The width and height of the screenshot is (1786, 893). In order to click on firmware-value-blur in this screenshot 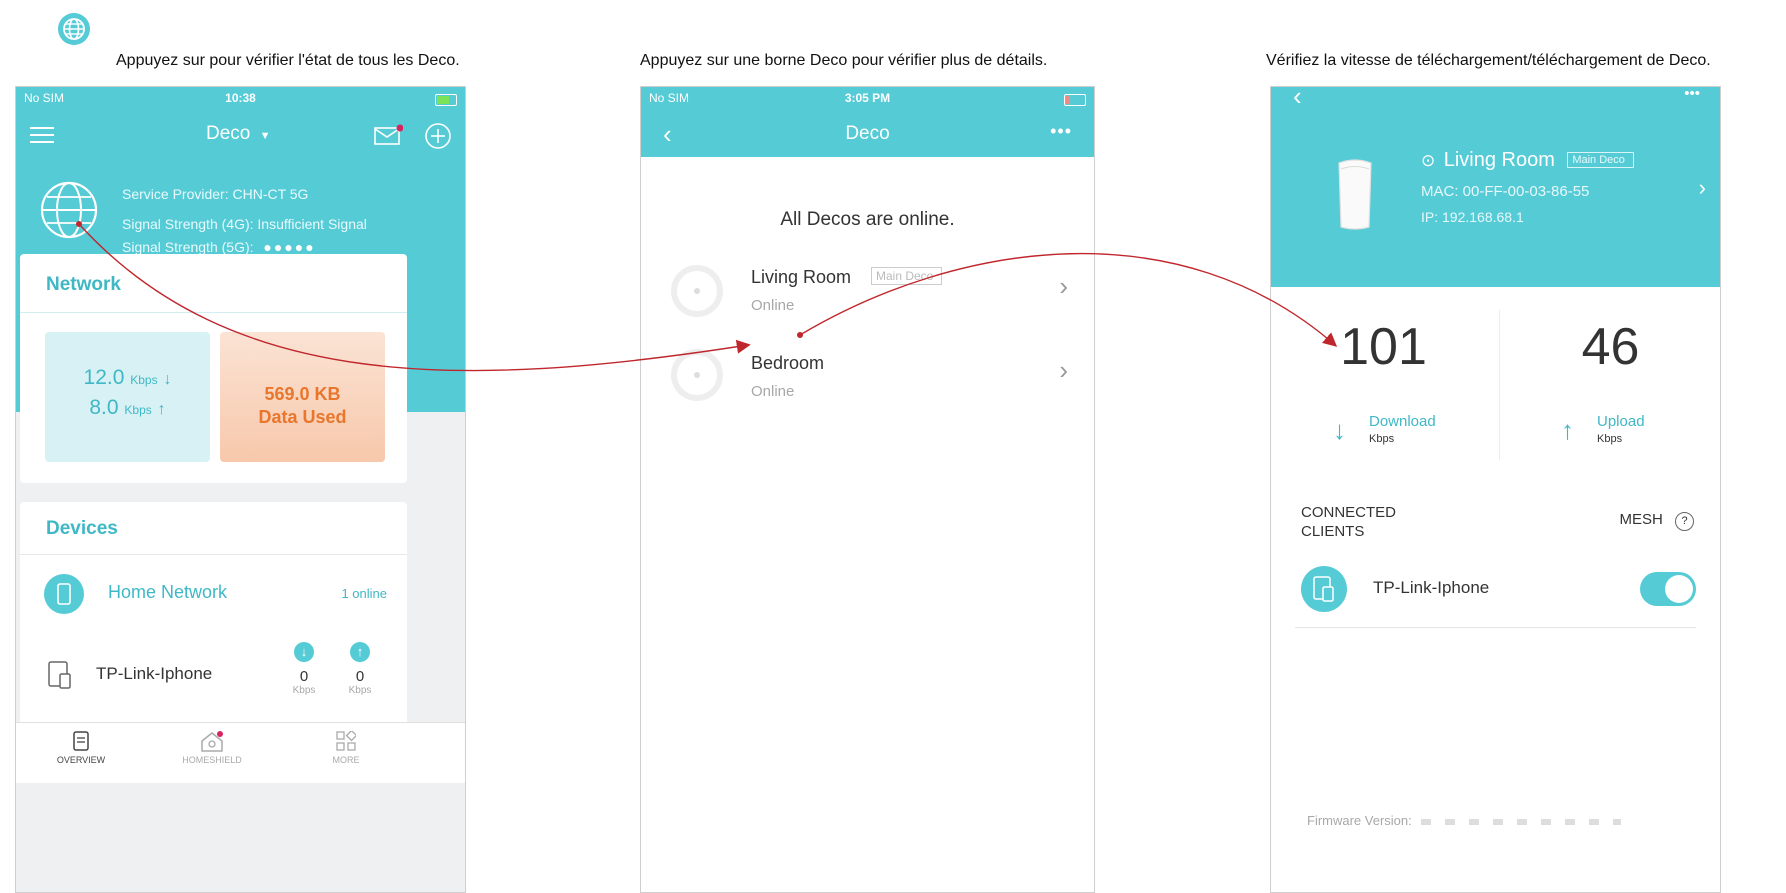, I will do `click(1521, 821)`.